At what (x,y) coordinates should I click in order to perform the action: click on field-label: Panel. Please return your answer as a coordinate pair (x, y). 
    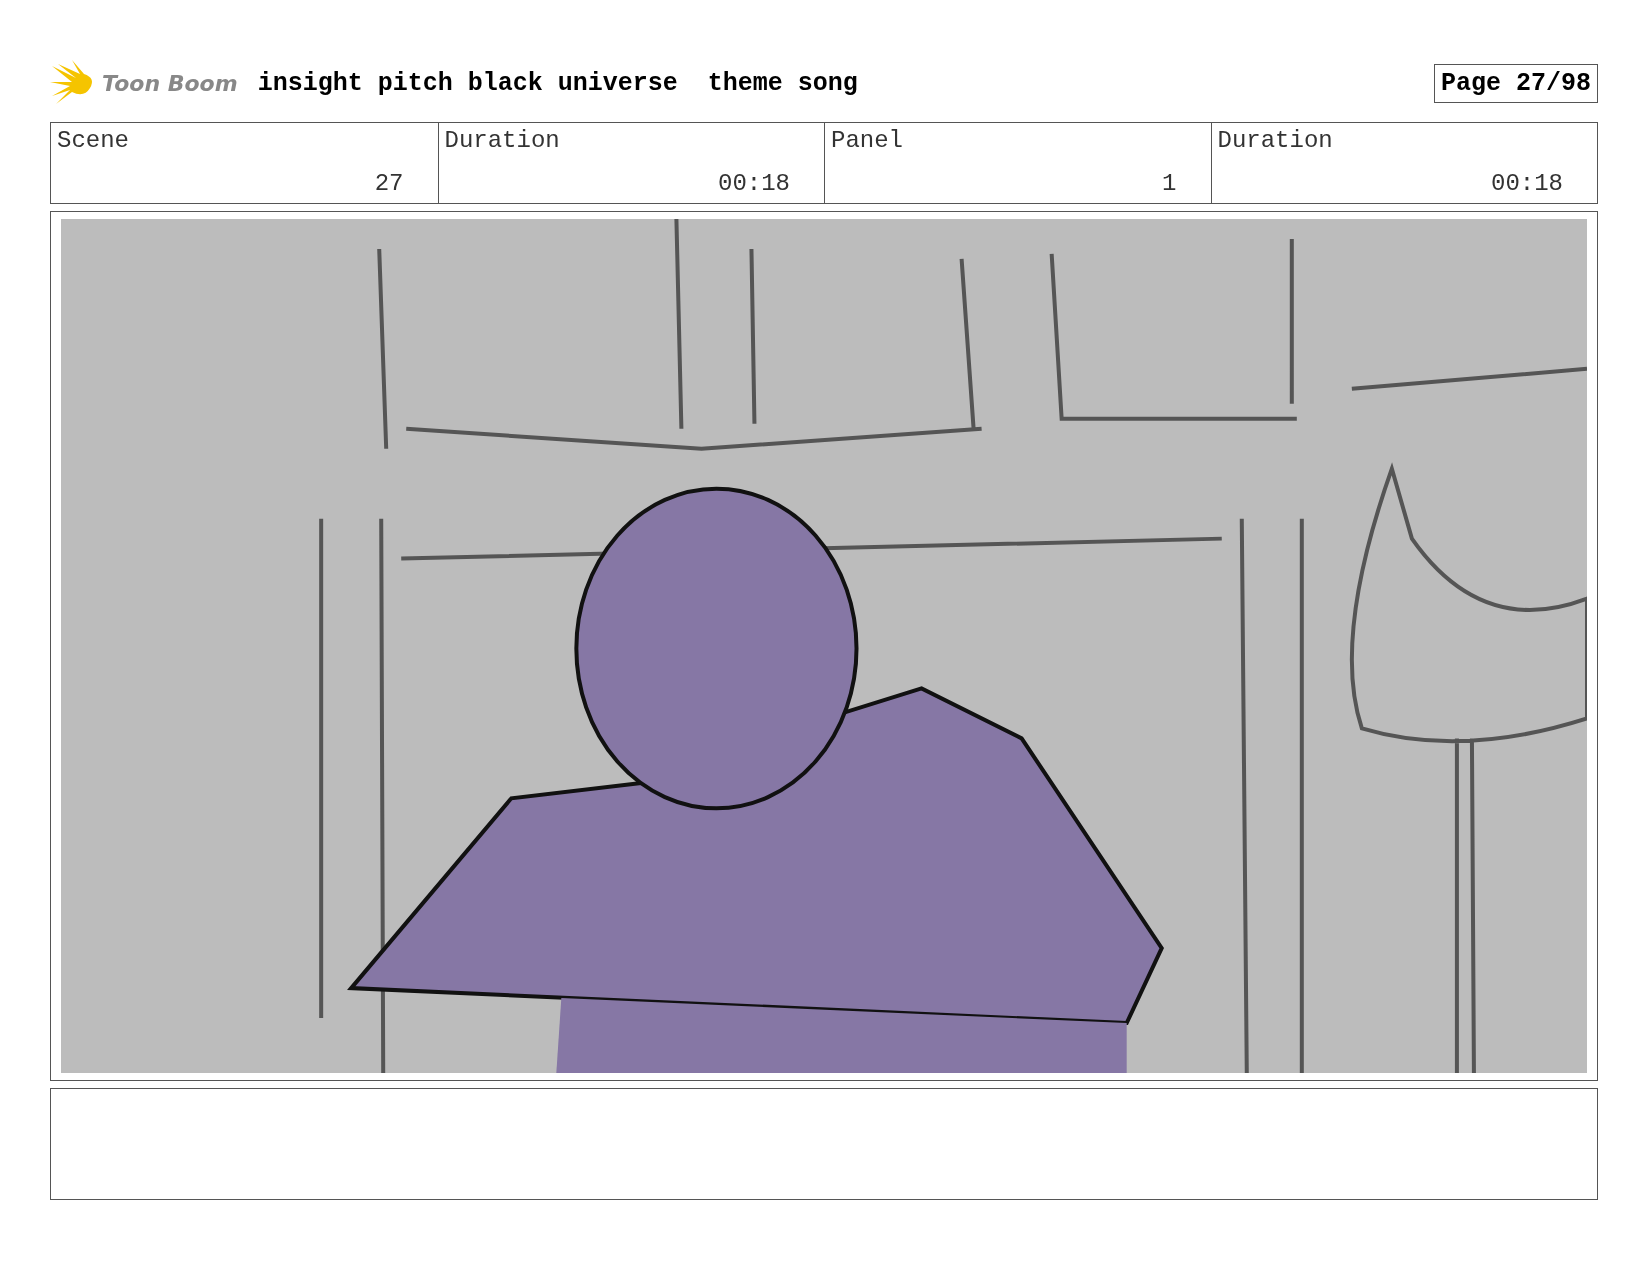
    Looking at the image, I should click on (867, 140).